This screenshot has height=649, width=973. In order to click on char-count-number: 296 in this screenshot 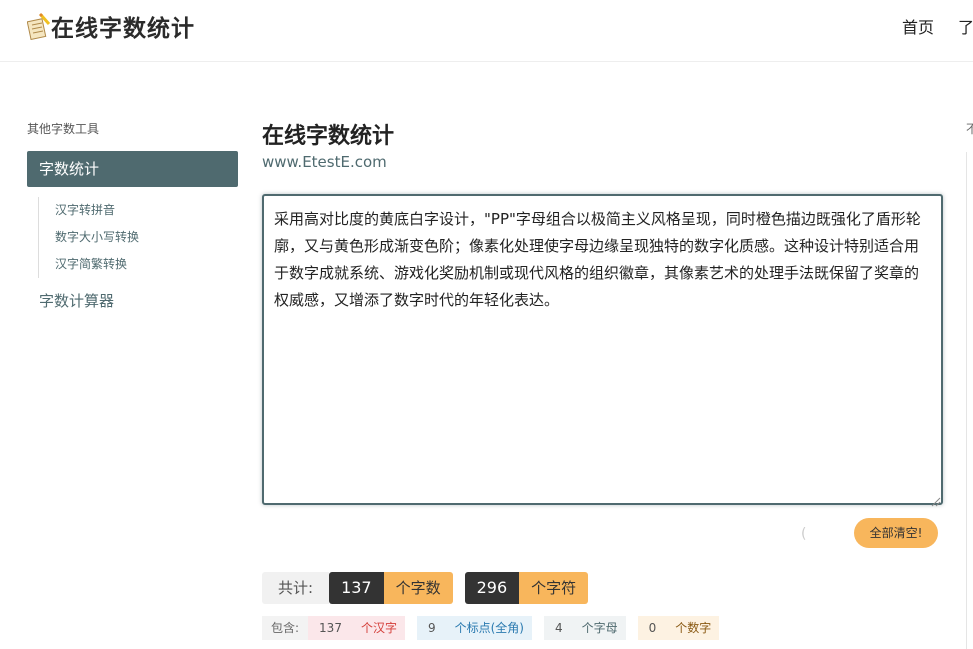, I will do `click(492, 588)`.